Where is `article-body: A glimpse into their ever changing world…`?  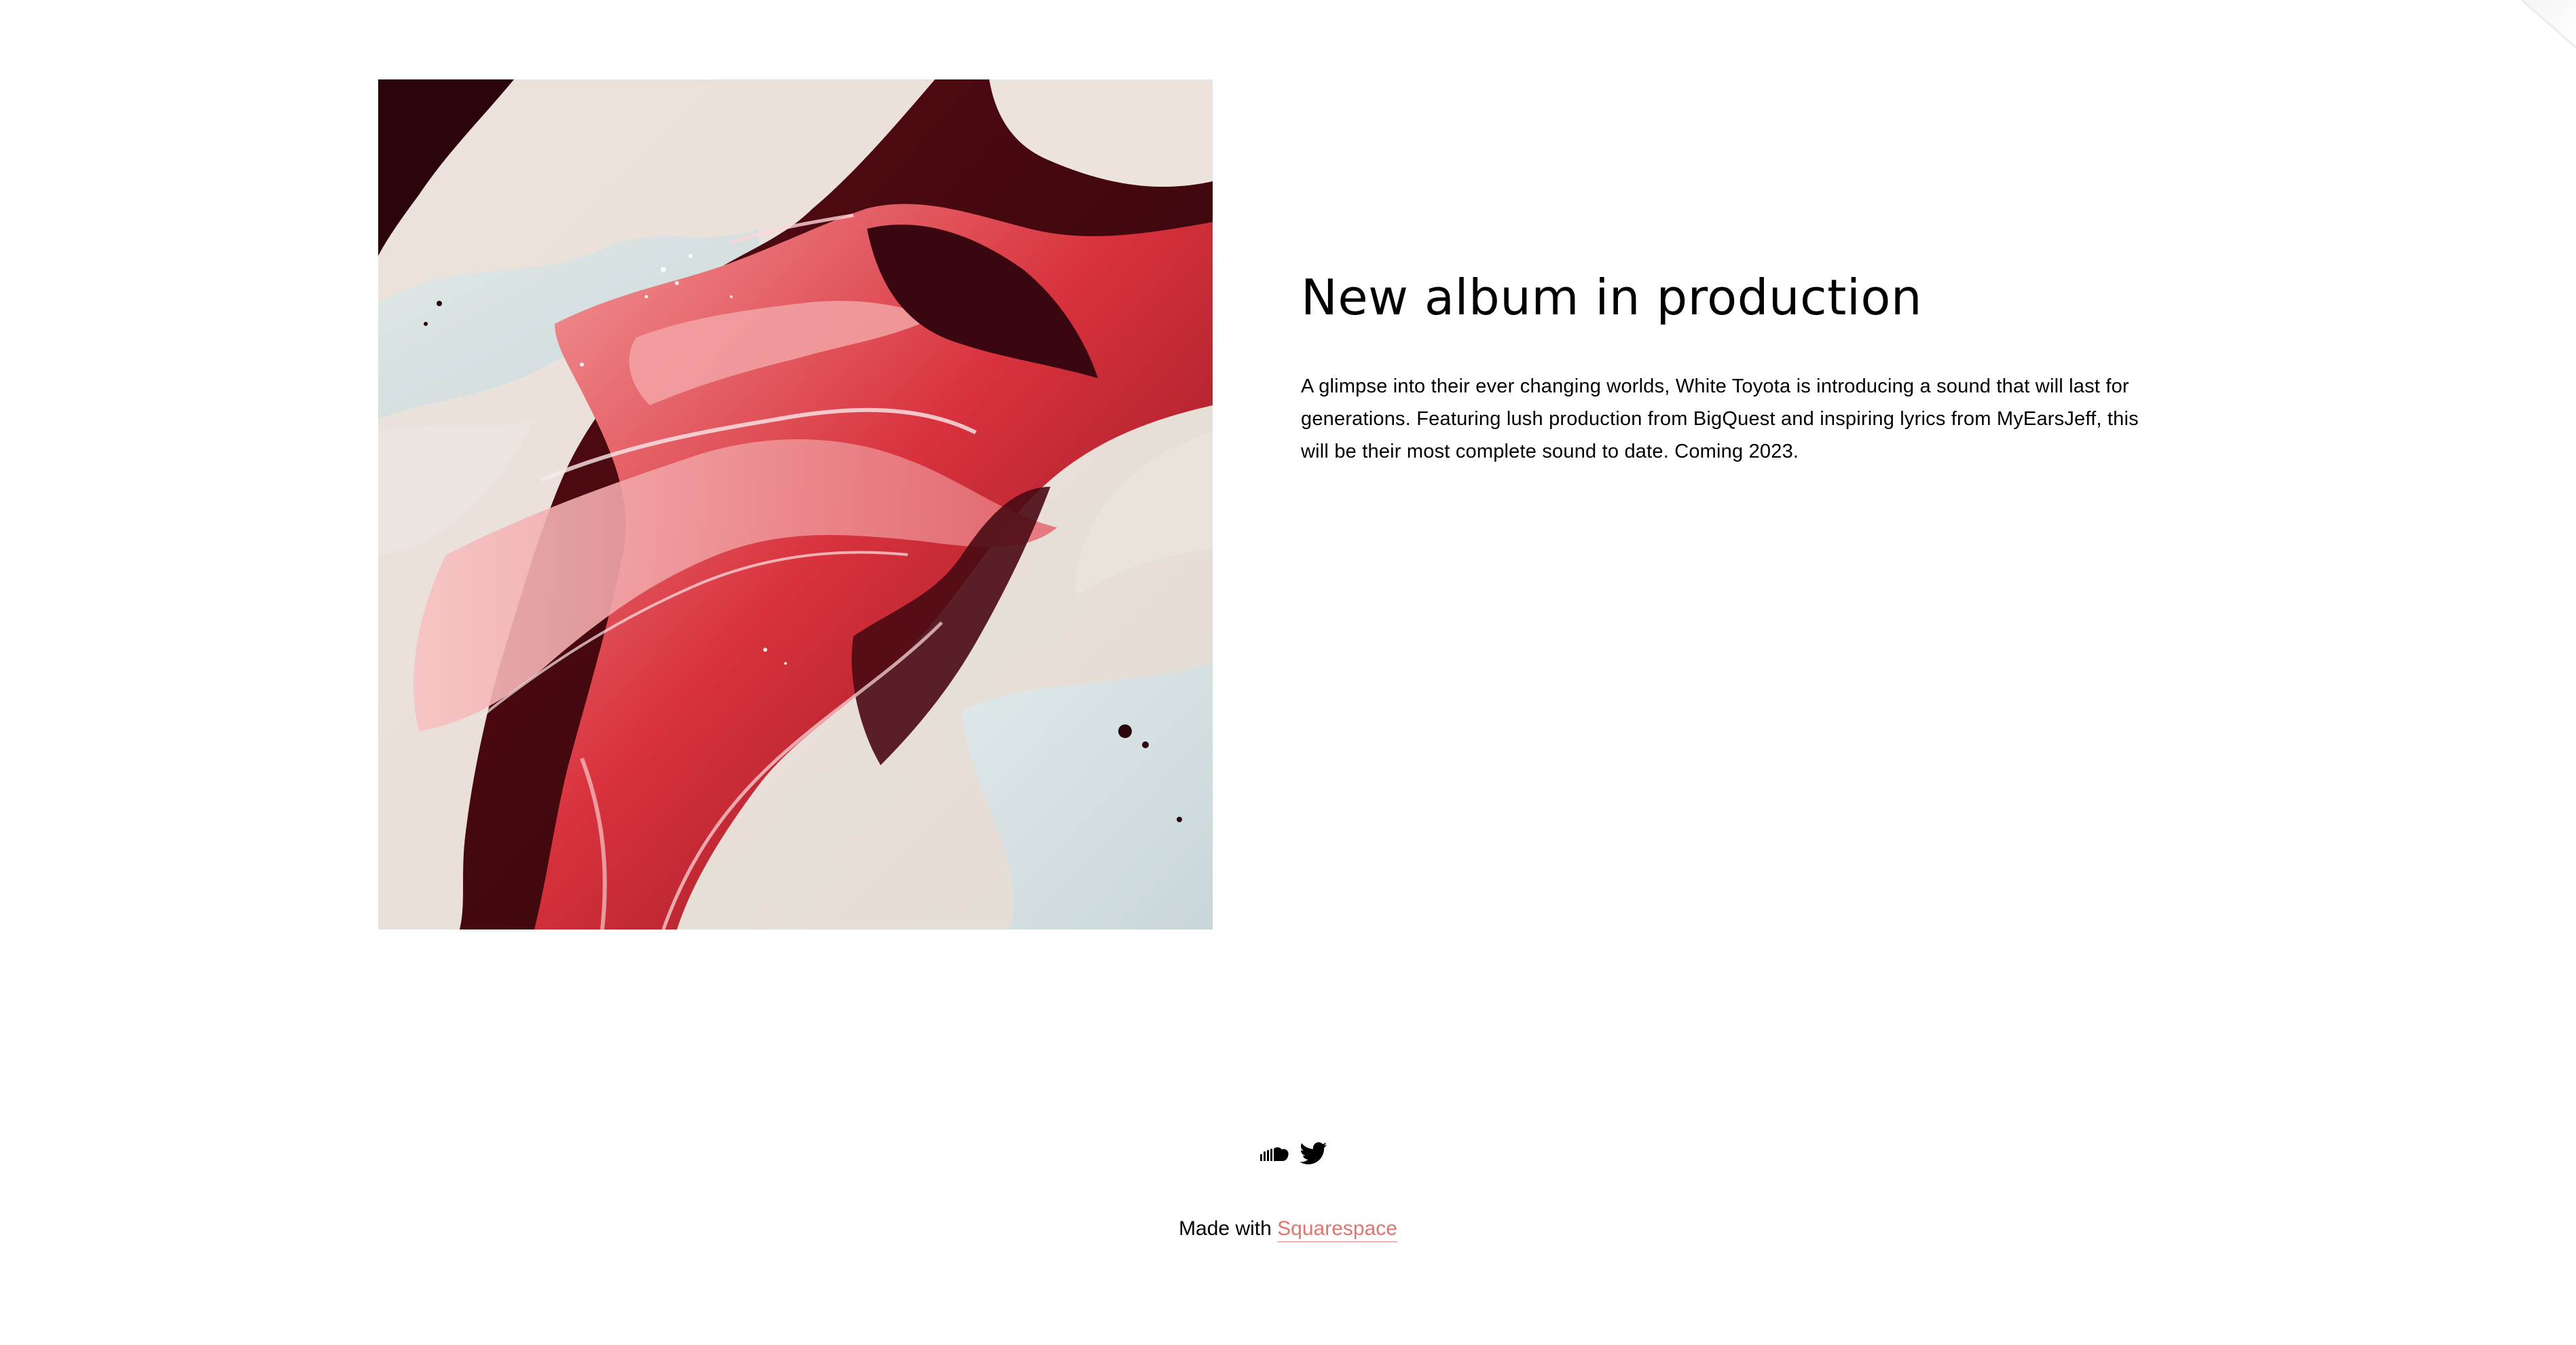 article-body: A glimpse into their ever changing world… is located at coordinates (1720, 419).